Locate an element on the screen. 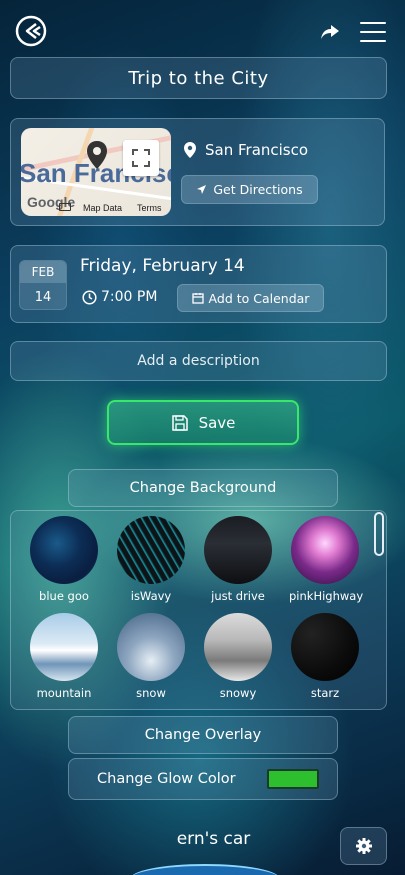  map-data-link: Map Data is located at coordinates (102, 208).